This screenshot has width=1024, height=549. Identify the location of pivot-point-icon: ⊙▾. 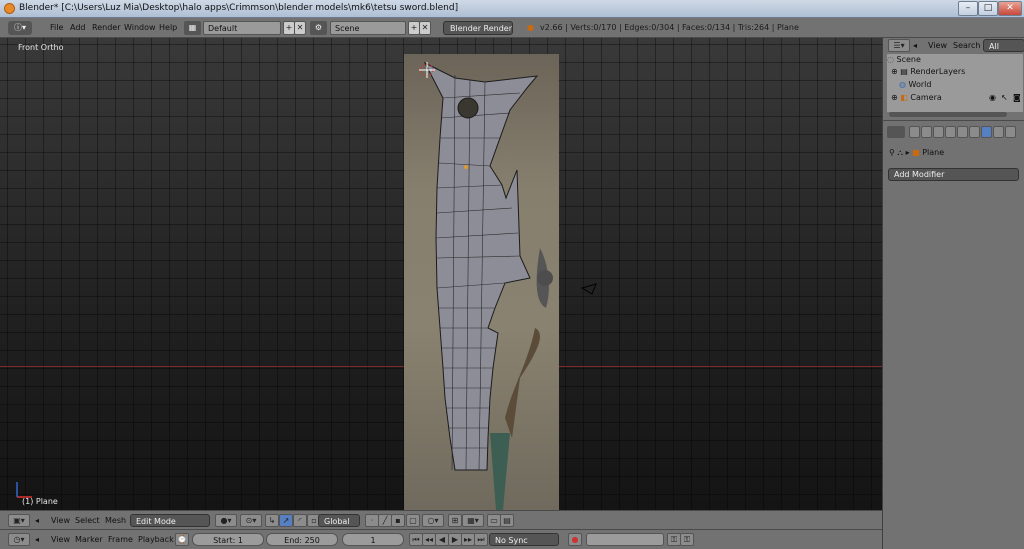
(251, 520).